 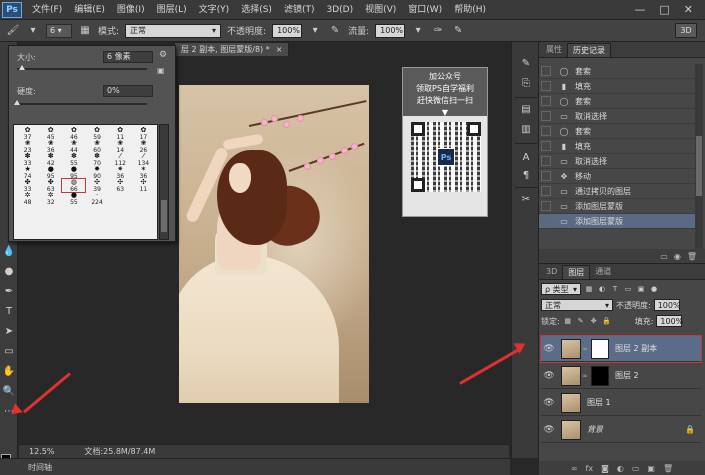 I want to click on brush-preset: ✣ 11, so click(x=143, y=186).